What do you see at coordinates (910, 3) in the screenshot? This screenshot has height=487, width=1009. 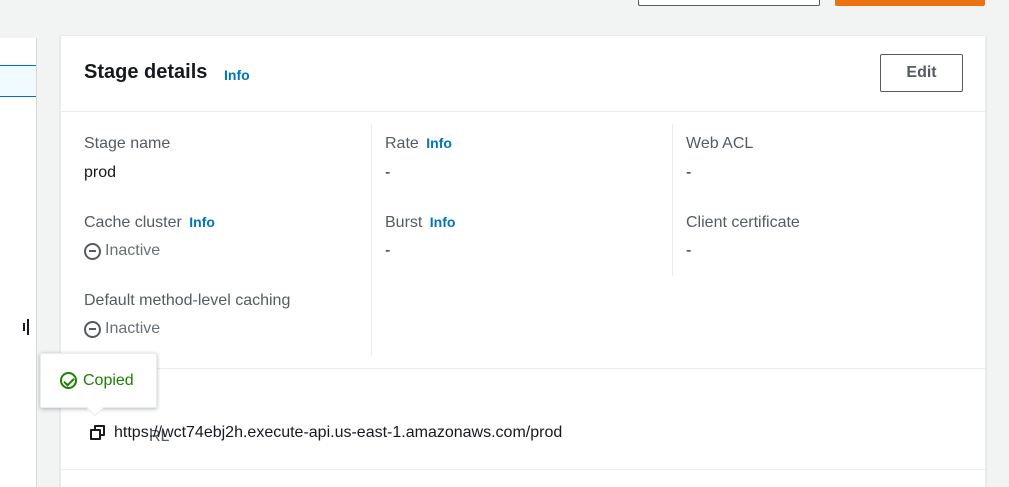 I see `primary-action-button` at bounding box center [910, 3].